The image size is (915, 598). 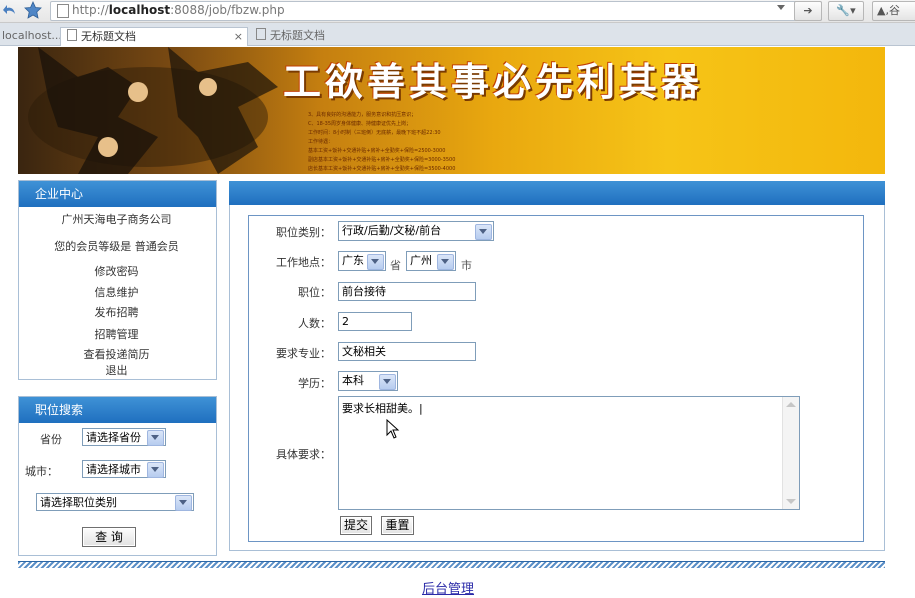 I want to click on requirements-text: 要求长相甜美。|, so click(x=382, y=408).